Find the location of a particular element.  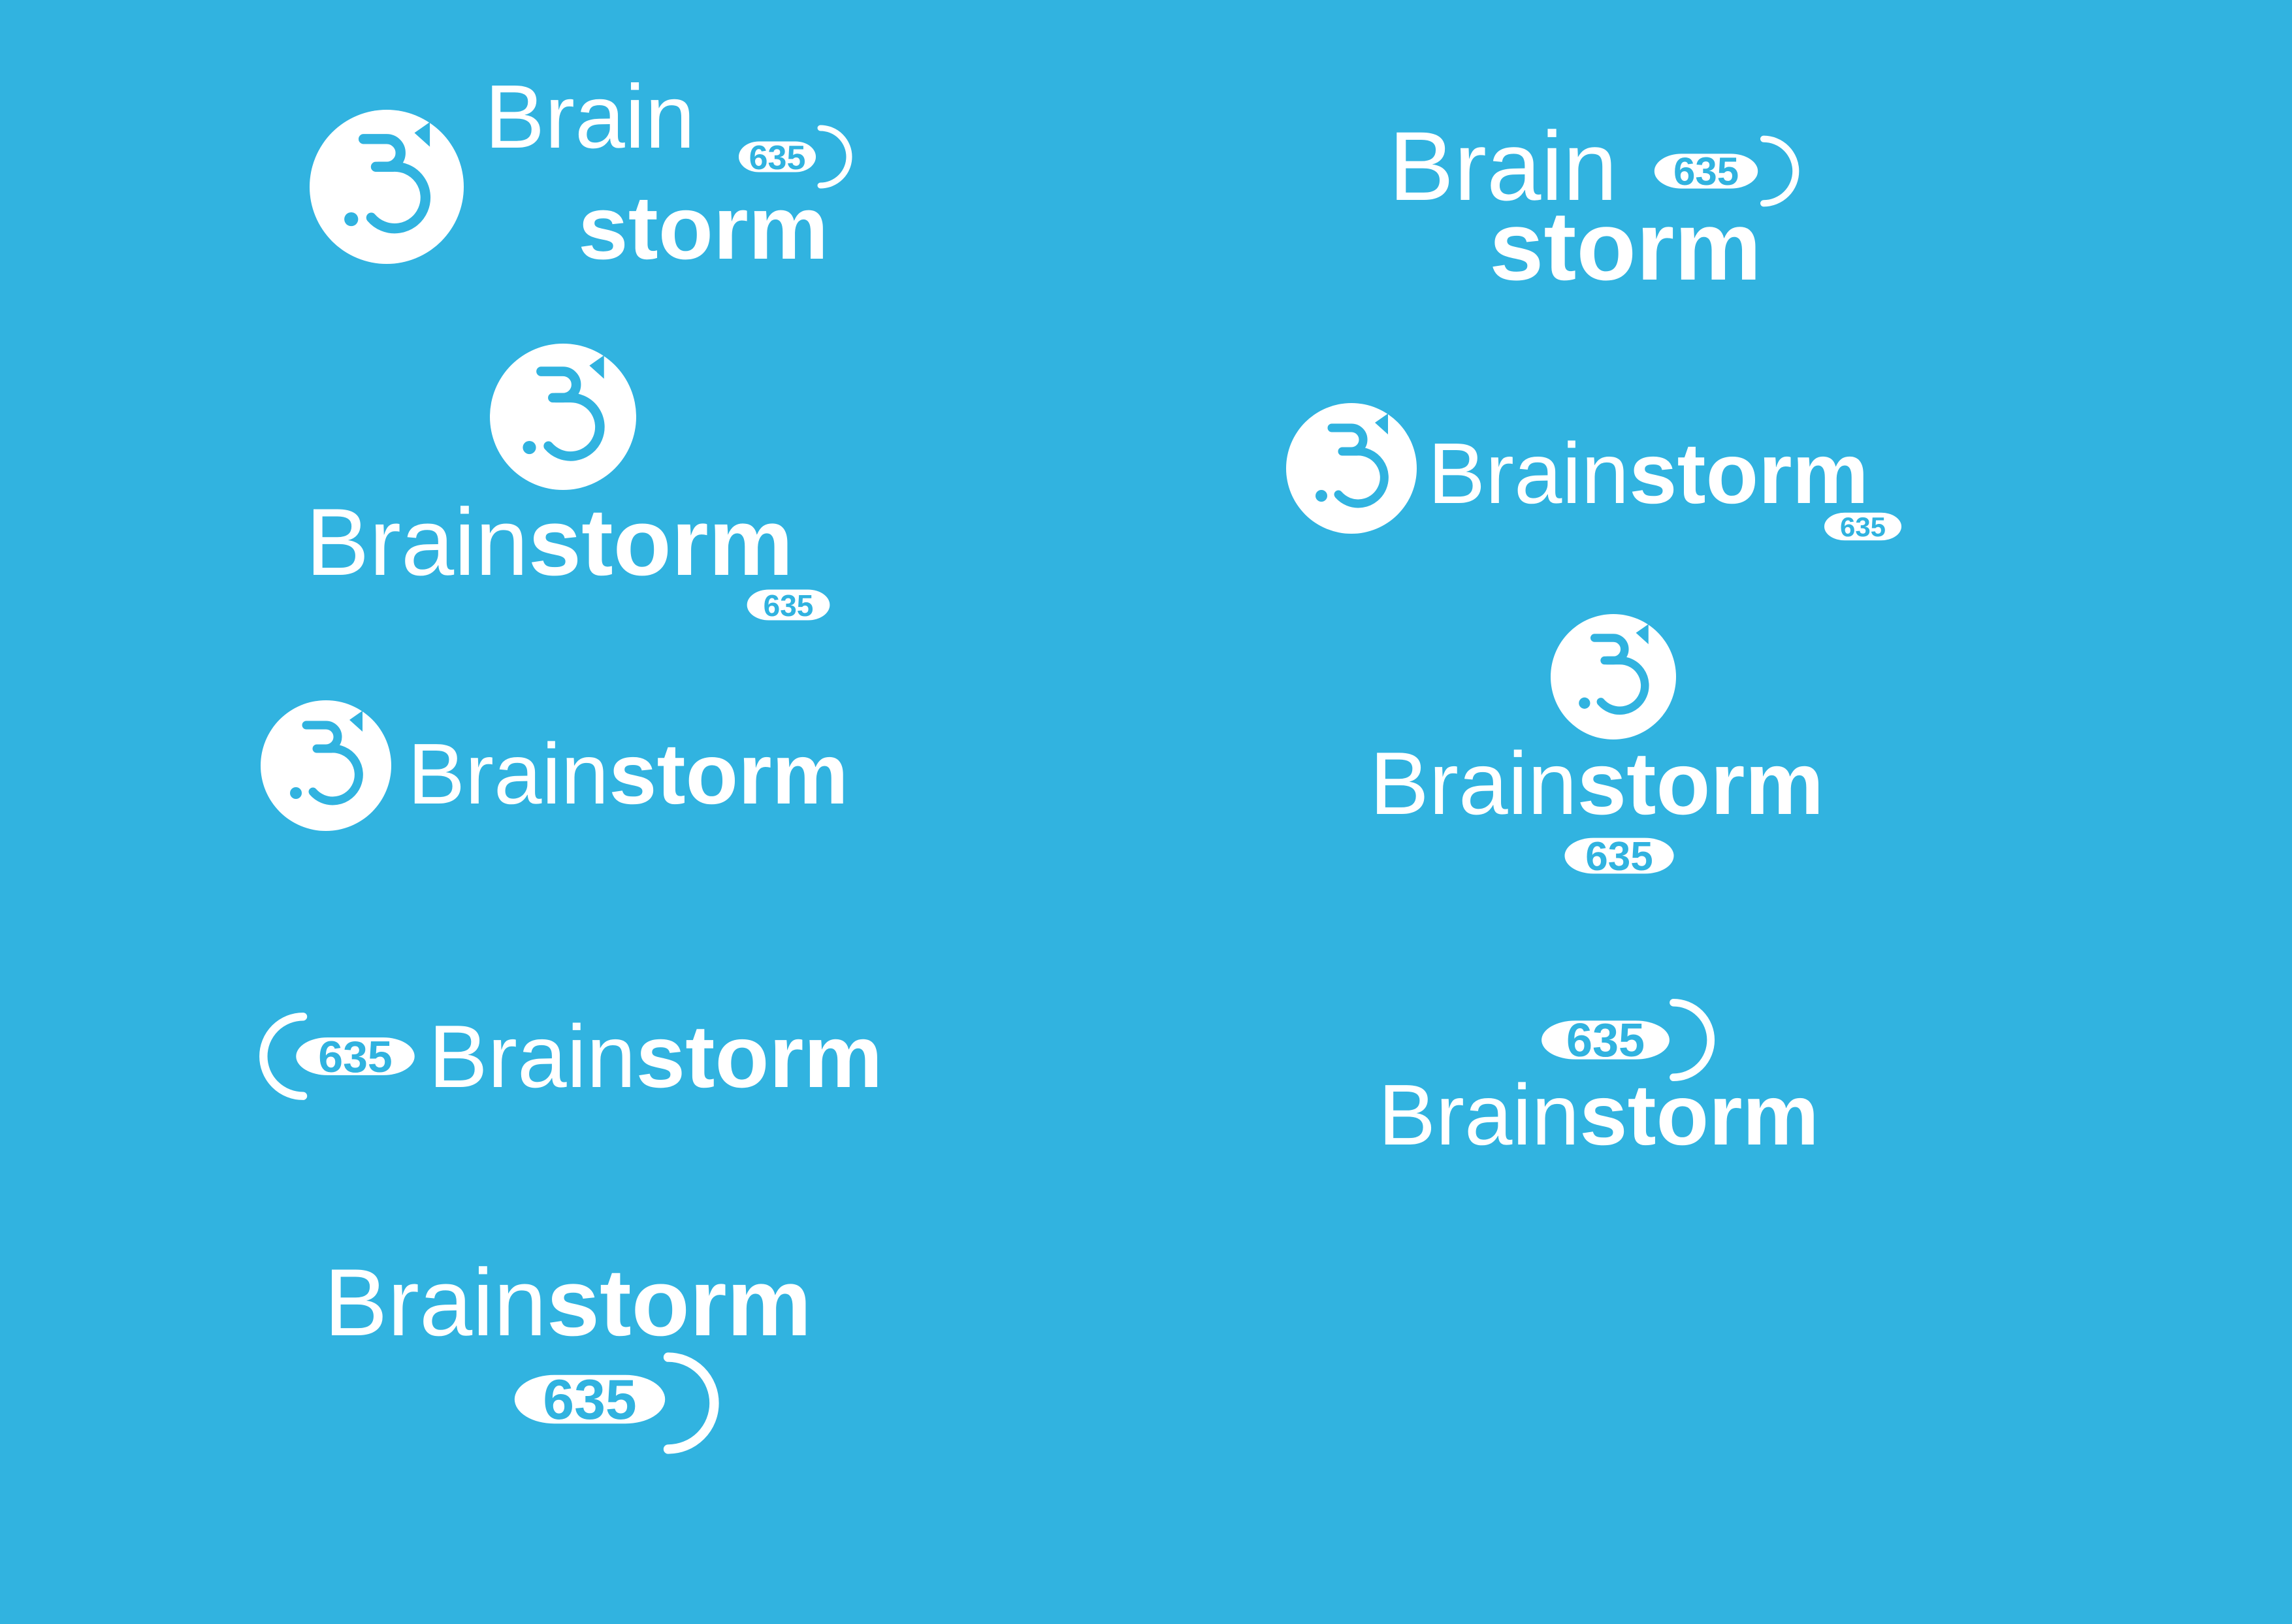

logo-4-wordmark: Brainstorm is located at coordinates (655, 1056).